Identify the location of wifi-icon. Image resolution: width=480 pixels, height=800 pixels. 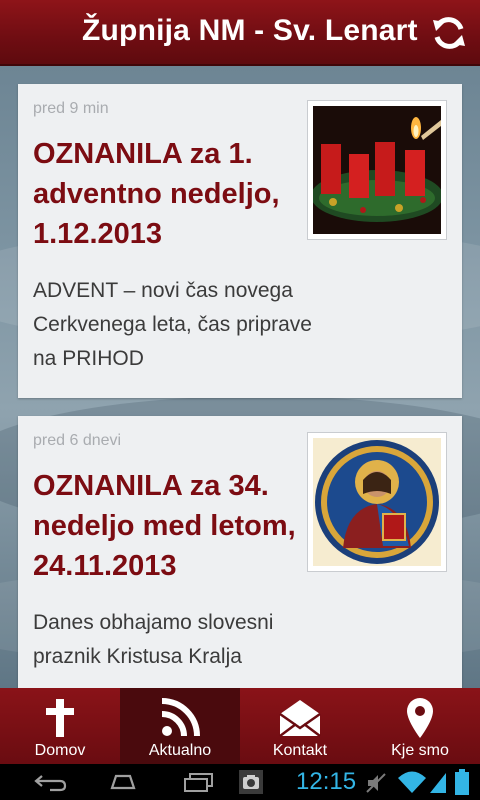
(412, 782).